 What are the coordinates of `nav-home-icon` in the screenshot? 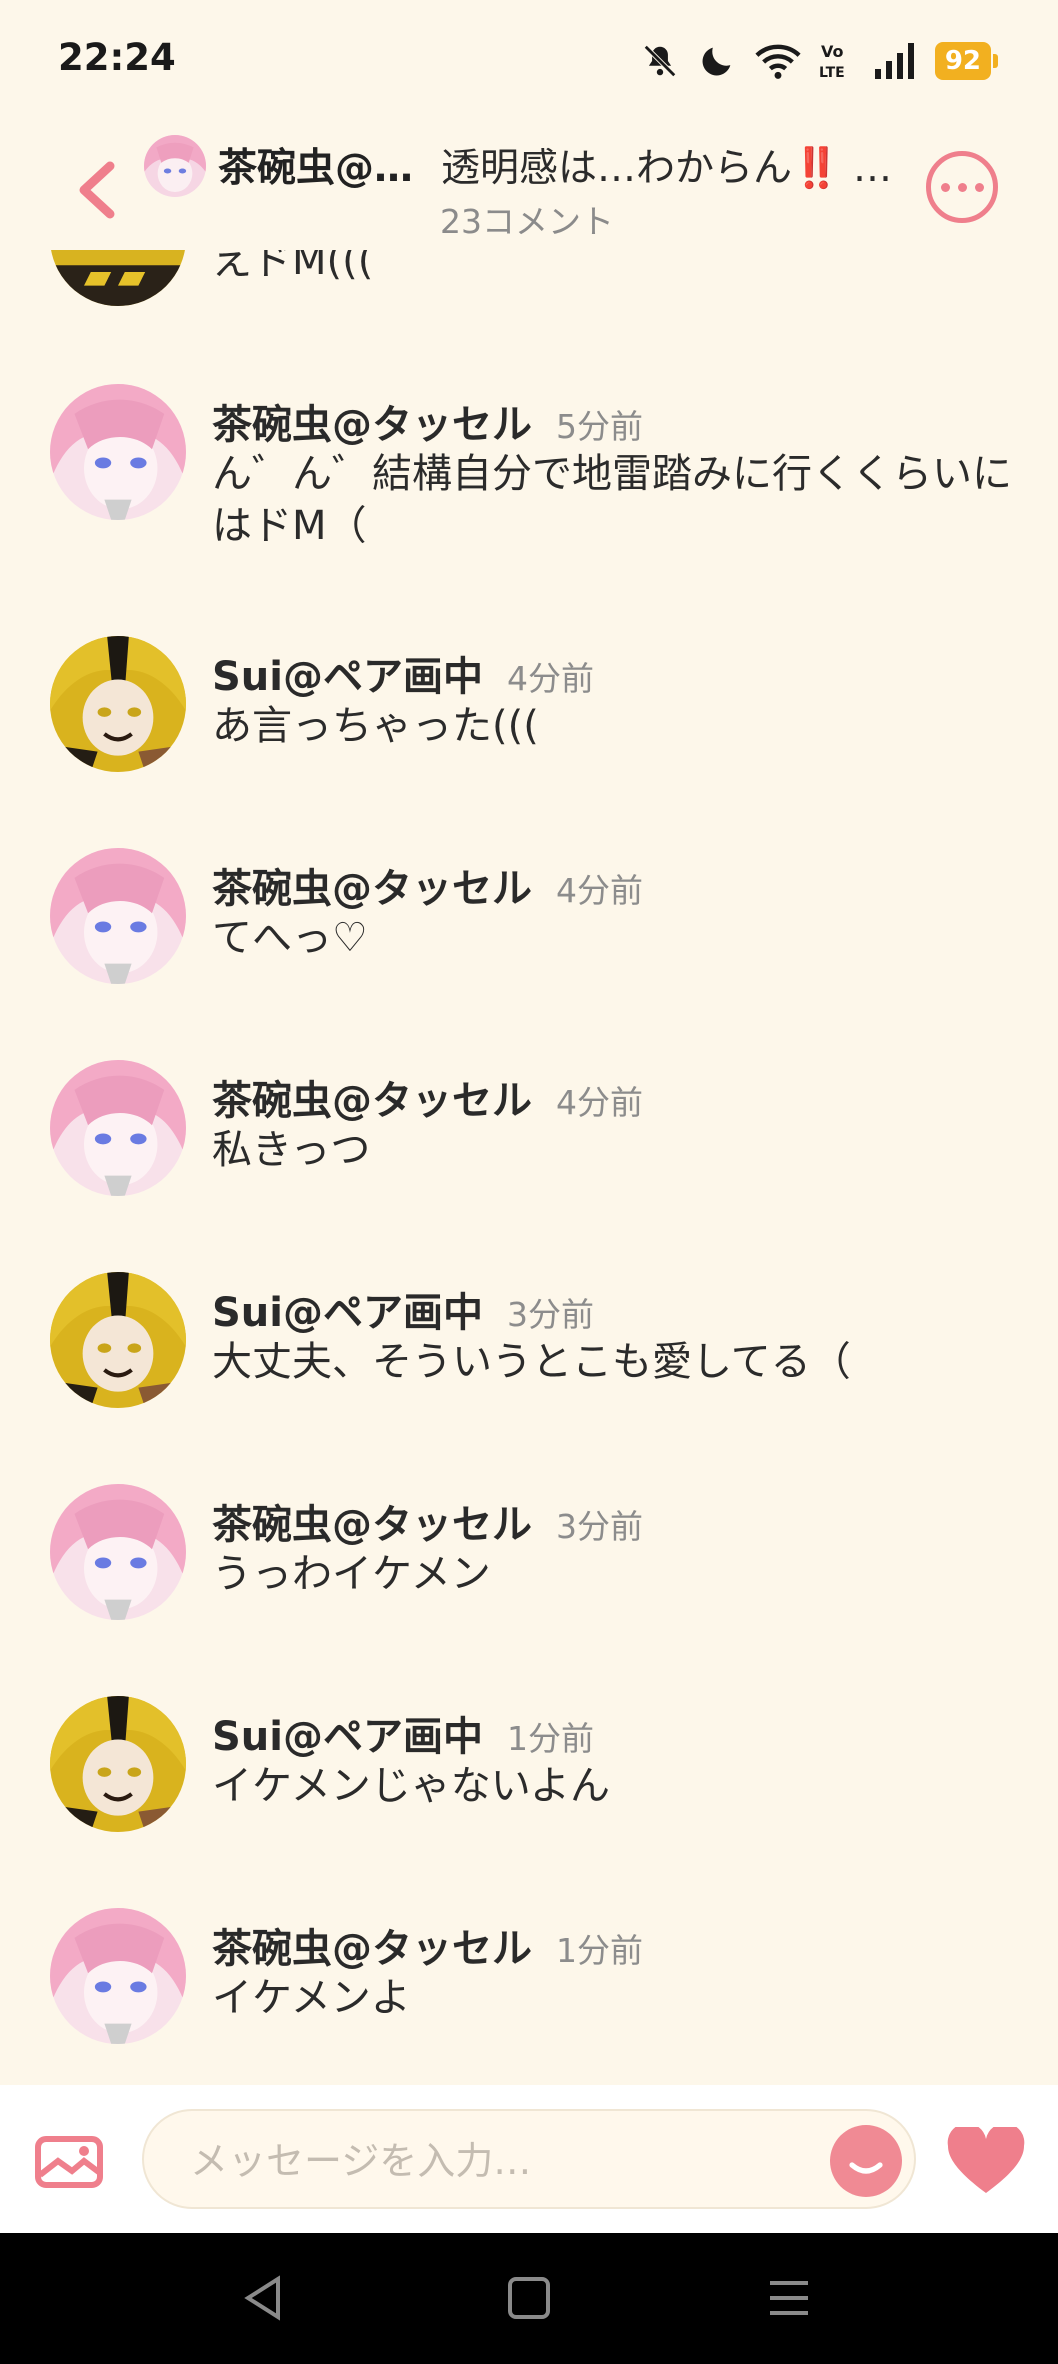 It's located at (529, 2298).